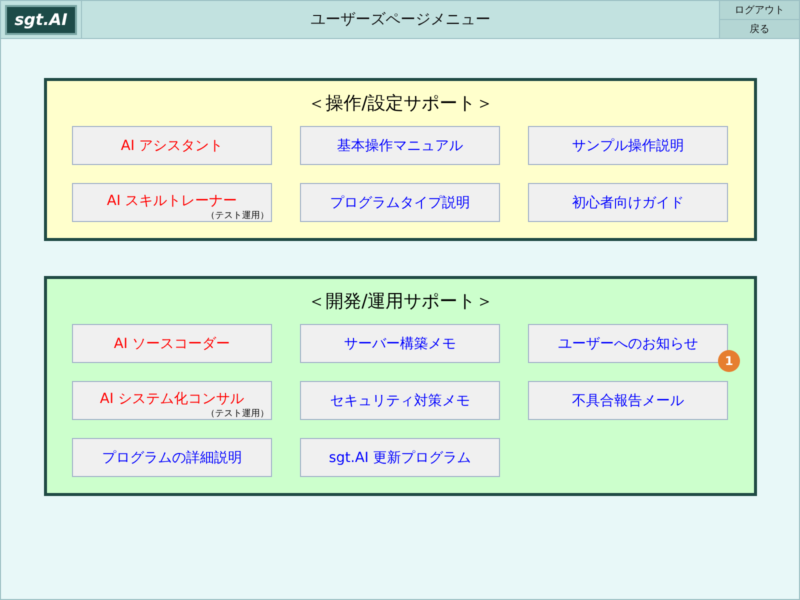 The height and width of the screenshot is (600, 800). What do you see at coordinates (400, 343) in the screenshot?
I see `menu-button: サーバー構築メモ` at bounding box center [400, 343].